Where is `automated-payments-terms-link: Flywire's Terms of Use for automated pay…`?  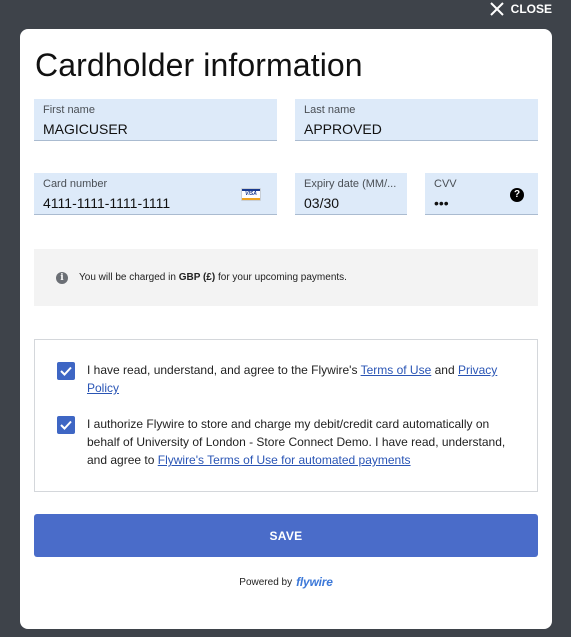
automated-payments-terms-link: Flywire's Terms of Use for automated pay… is located at coordinates (284, 460).